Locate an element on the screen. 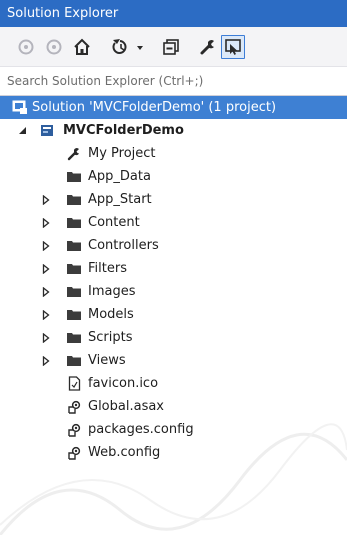 This screenshot has width=347, height=535. collapse-all-button is located at coordinates (171, 47).